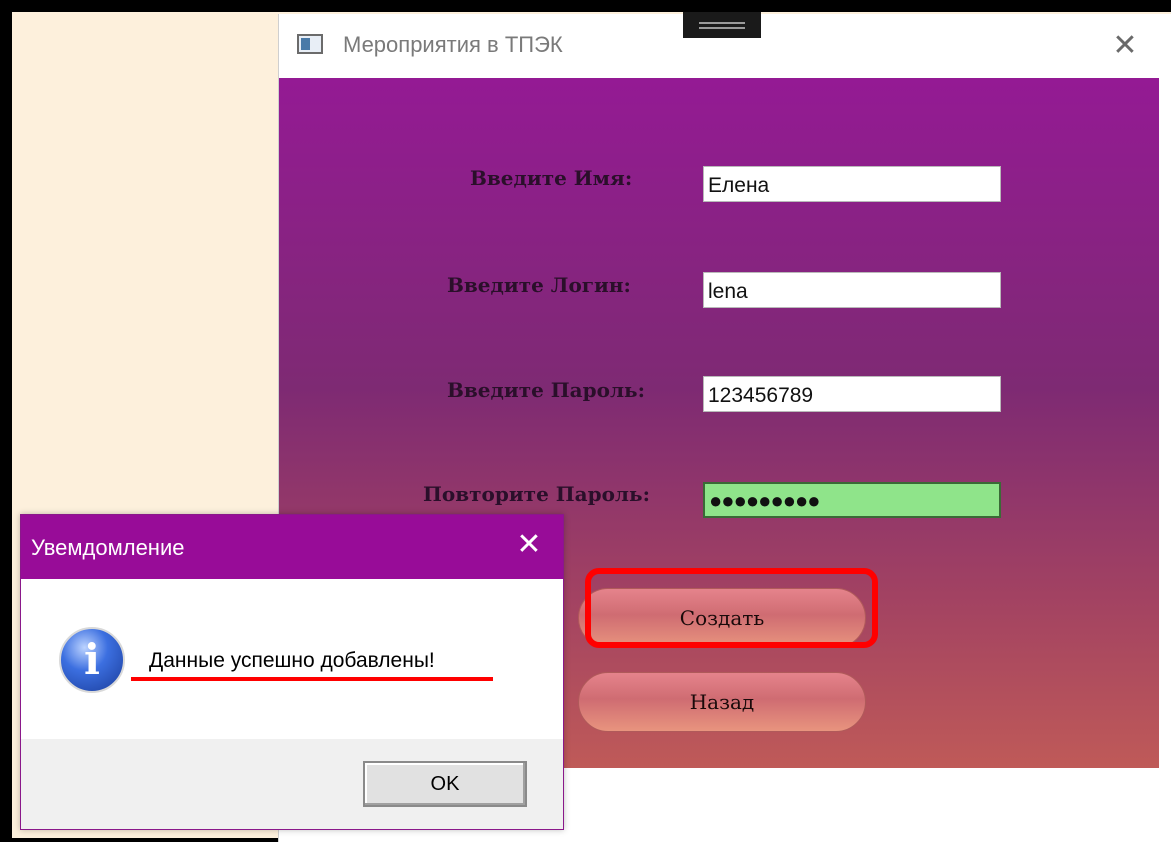 The height and width of the screenshot is (842, 1171). I want to click on close-icon: ✕, so click(1125, 46).